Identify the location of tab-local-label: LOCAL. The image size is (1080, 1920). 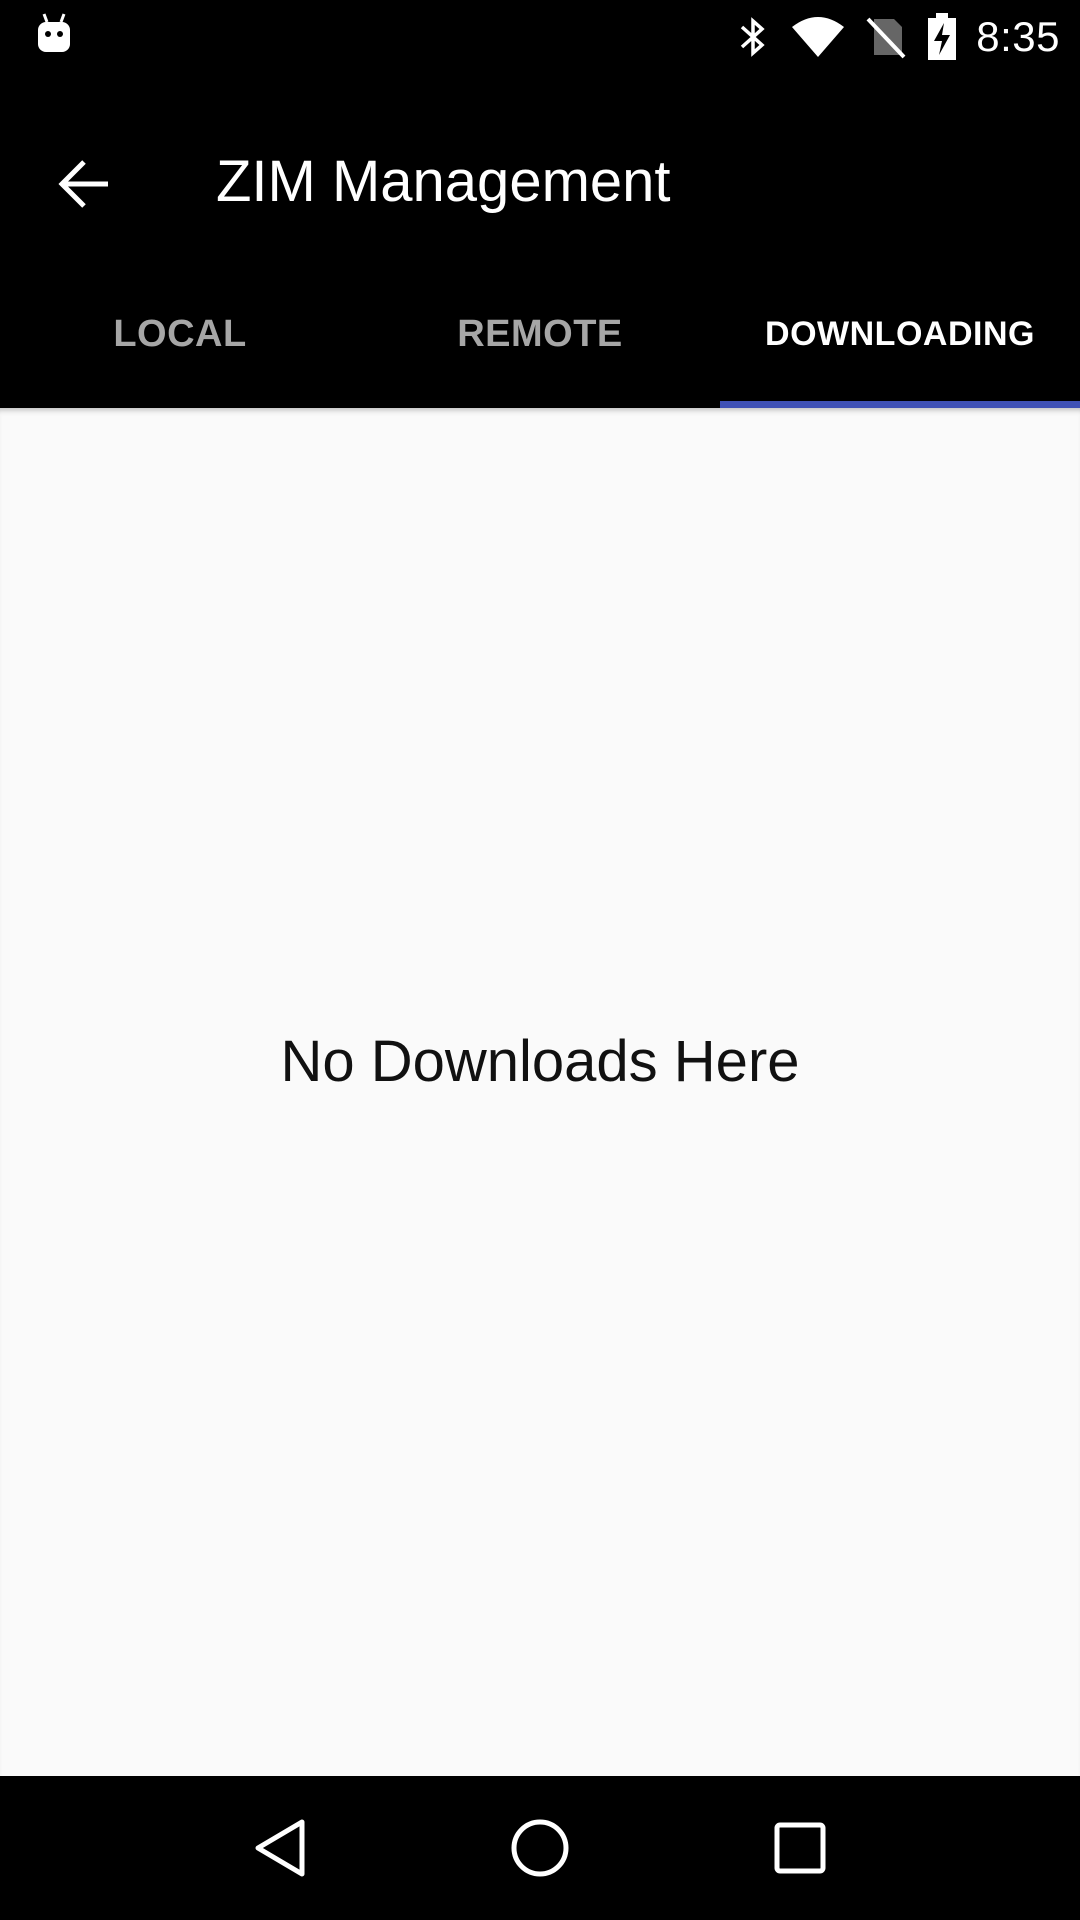
(180, 333).